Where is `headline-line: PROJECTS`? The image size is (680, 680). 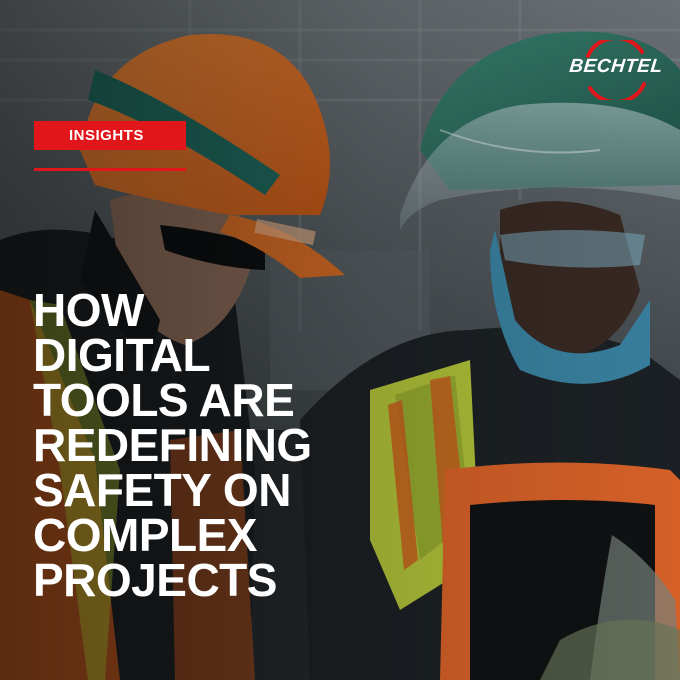 headline-line: PROJECTS is located at coordinates (155, 580).